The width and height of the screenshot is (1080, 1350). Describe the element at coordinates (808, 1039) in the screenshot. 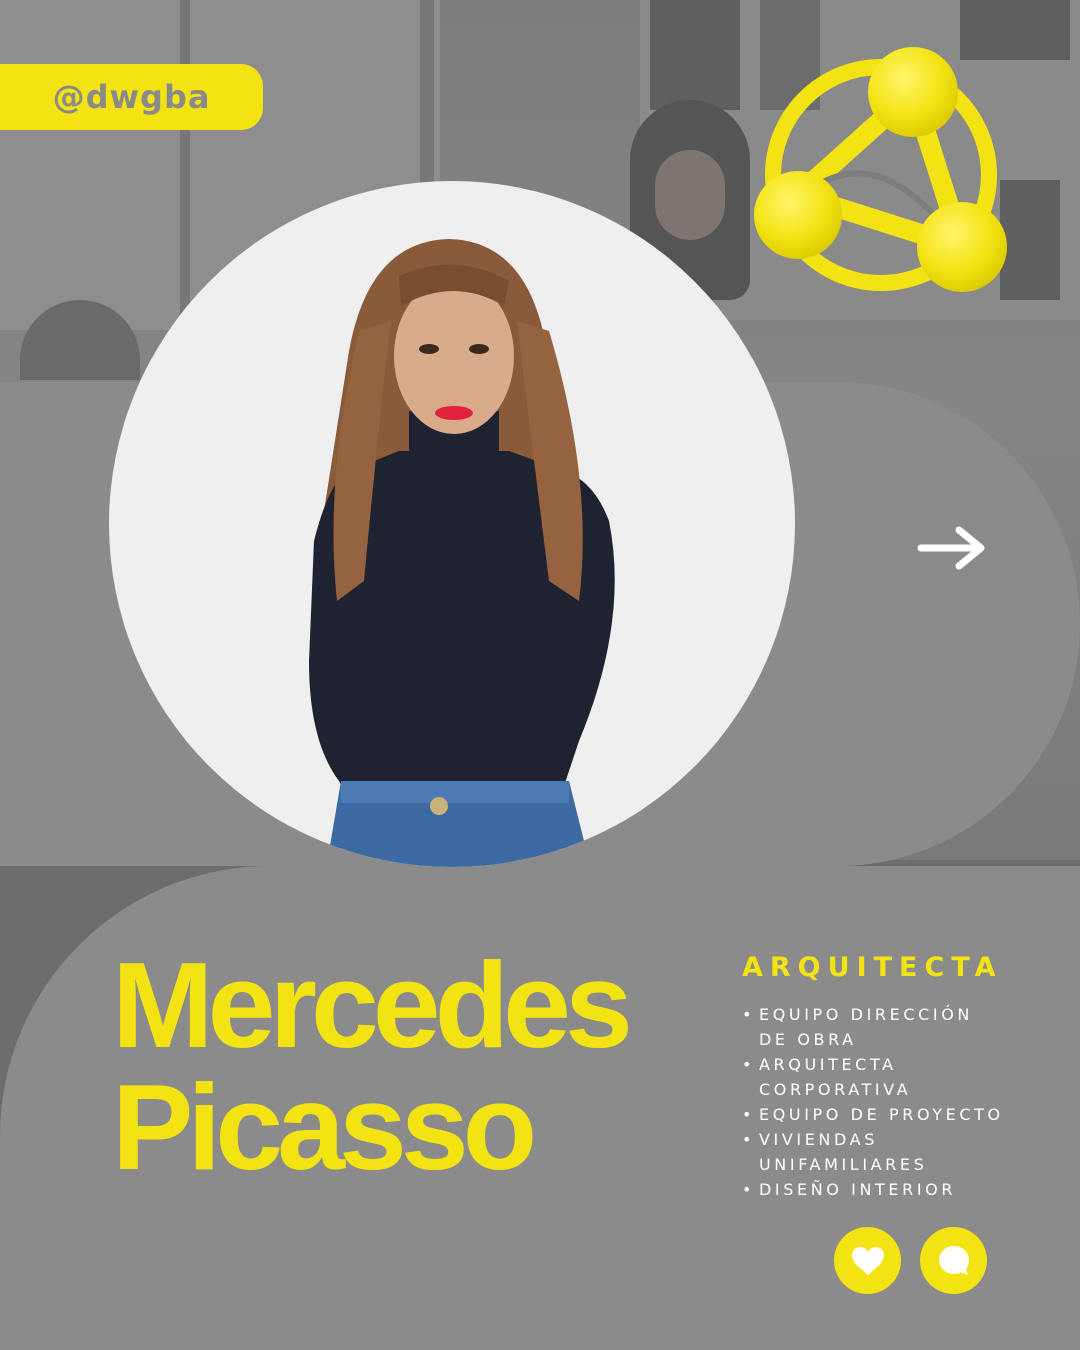

I see `skill-line: DE OBRA` at that location.